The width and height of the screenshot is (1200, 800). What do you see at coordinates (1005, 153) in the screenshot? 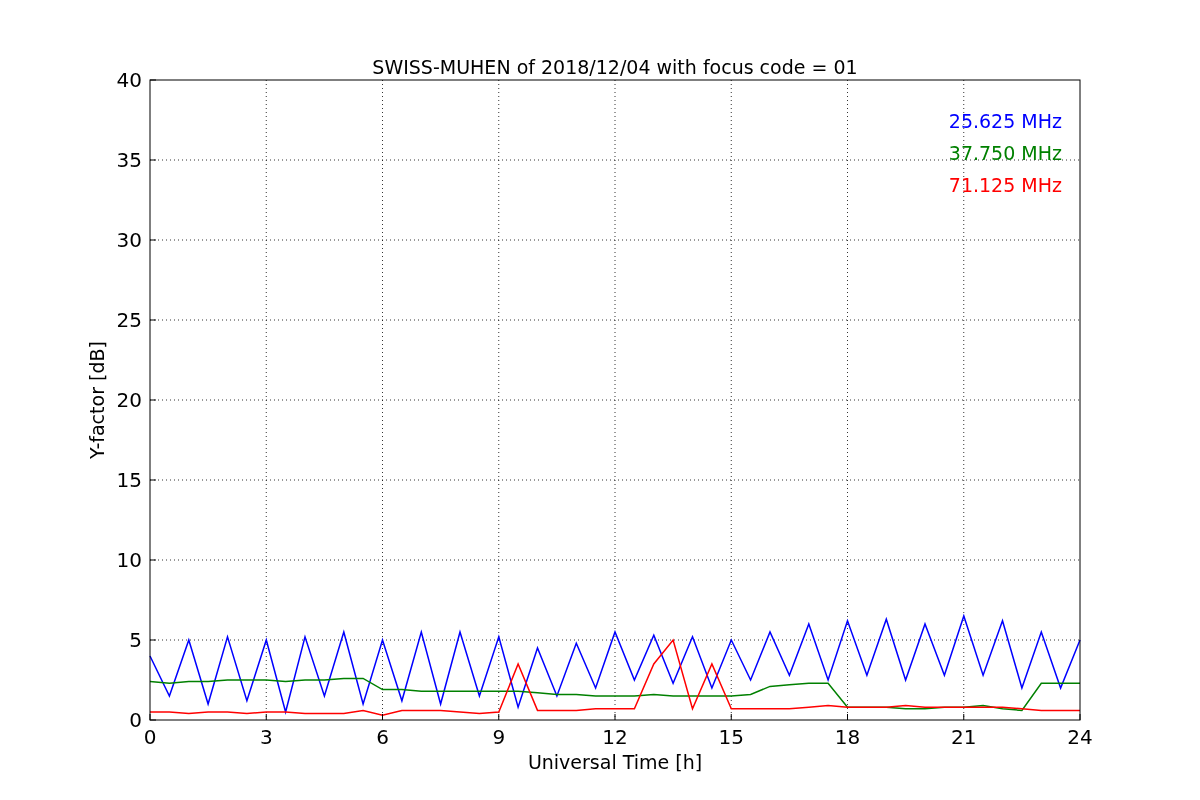
I see `legend-label: 37.750 MHz` at bounding box center [1005, 153].